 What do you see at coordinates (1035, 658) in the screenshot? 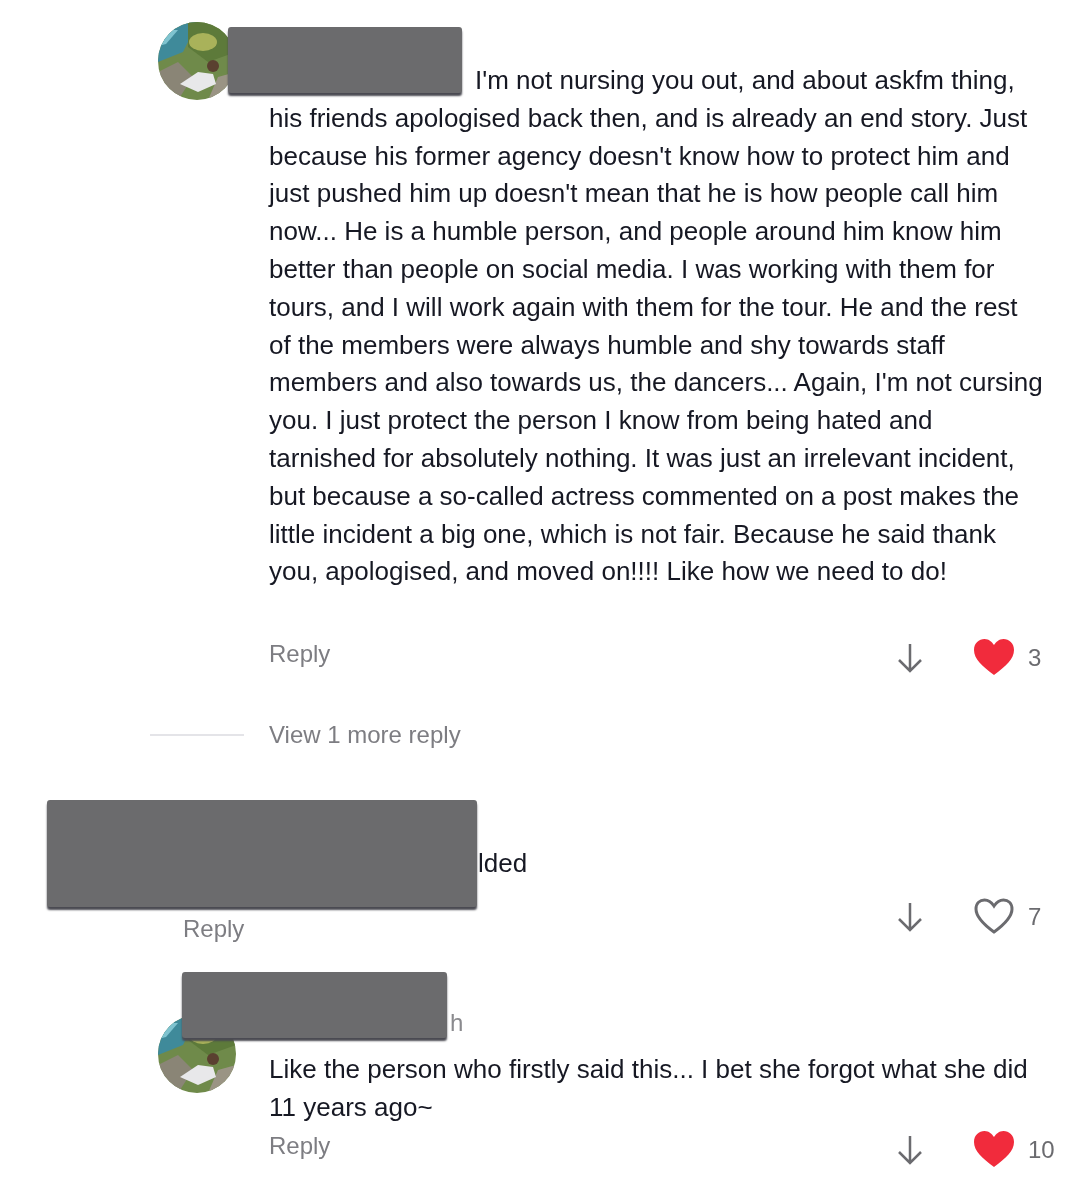
I see `like-count: 3` at bounding box center [1035, 658].